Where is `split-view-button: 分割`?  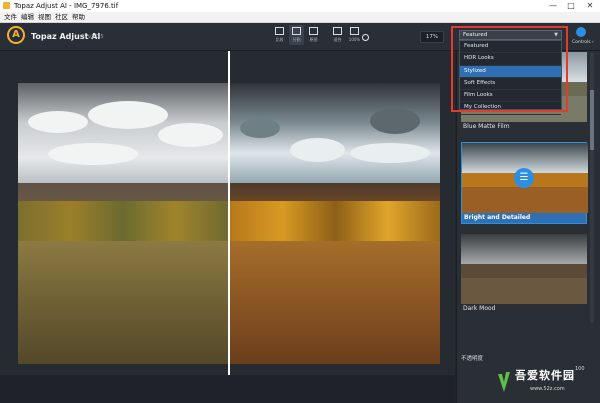
split-view-button: 分割 is located at coordinates (296, 35).